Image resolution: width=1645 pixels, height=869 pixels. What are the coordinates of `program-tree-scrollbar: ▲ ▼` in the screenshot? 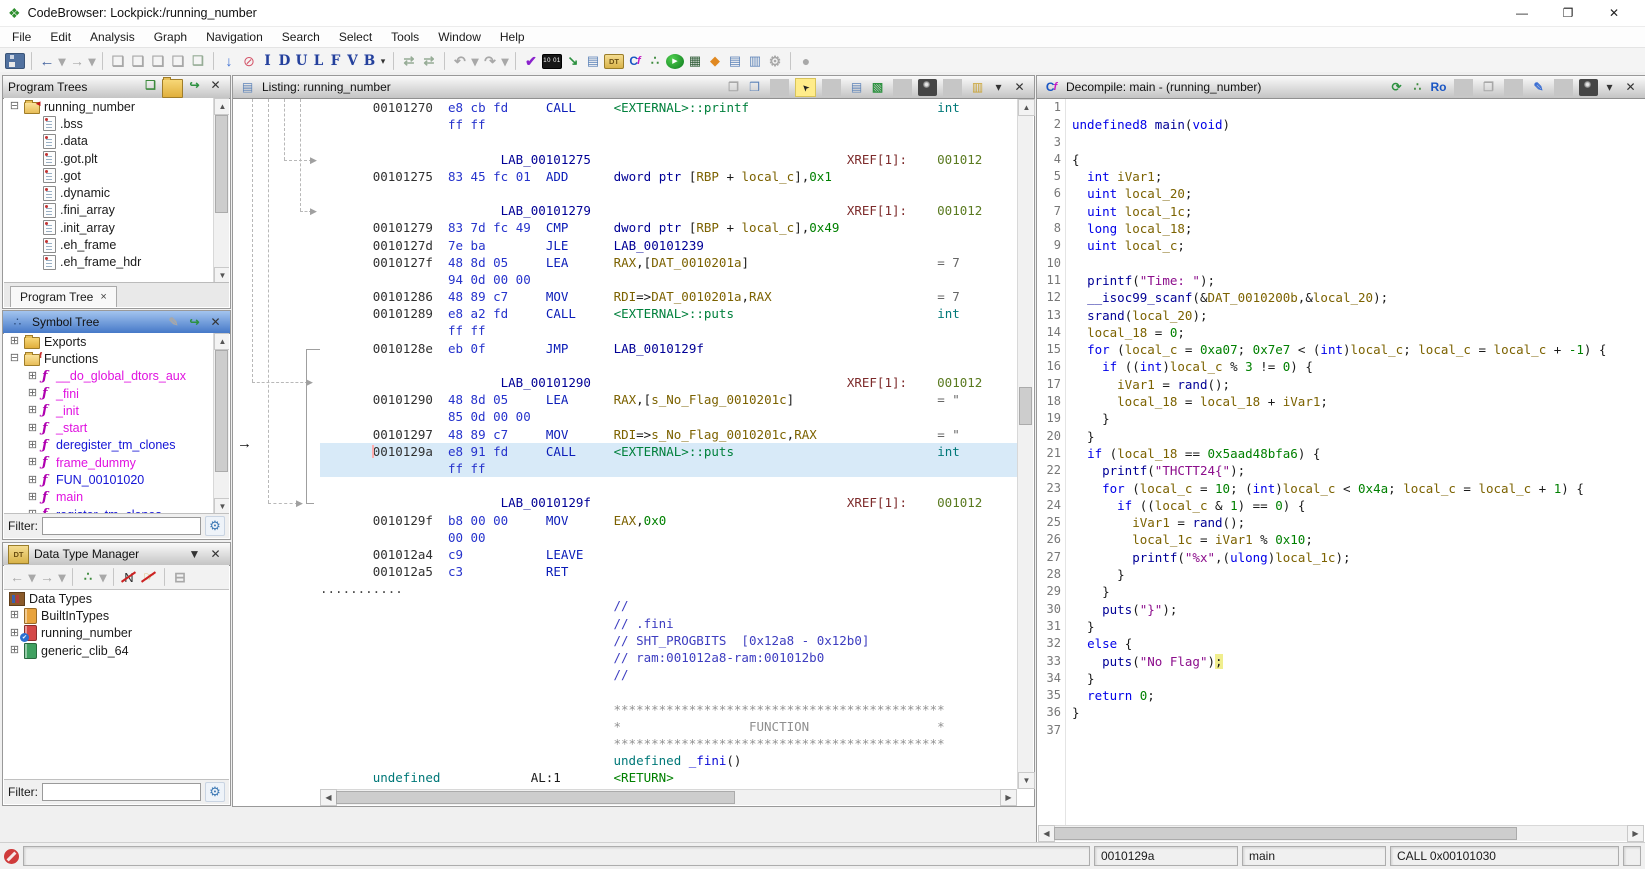 It's located at (221, 191).